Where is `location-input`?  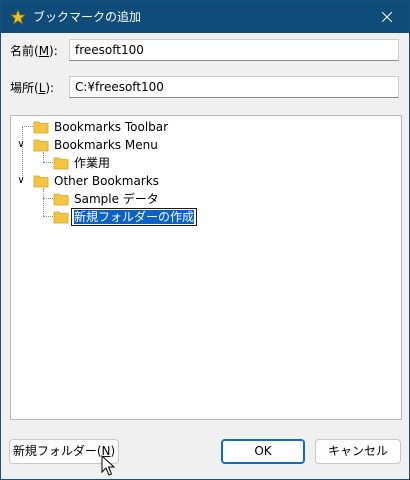
location-input is located at coordinates (234, 87).